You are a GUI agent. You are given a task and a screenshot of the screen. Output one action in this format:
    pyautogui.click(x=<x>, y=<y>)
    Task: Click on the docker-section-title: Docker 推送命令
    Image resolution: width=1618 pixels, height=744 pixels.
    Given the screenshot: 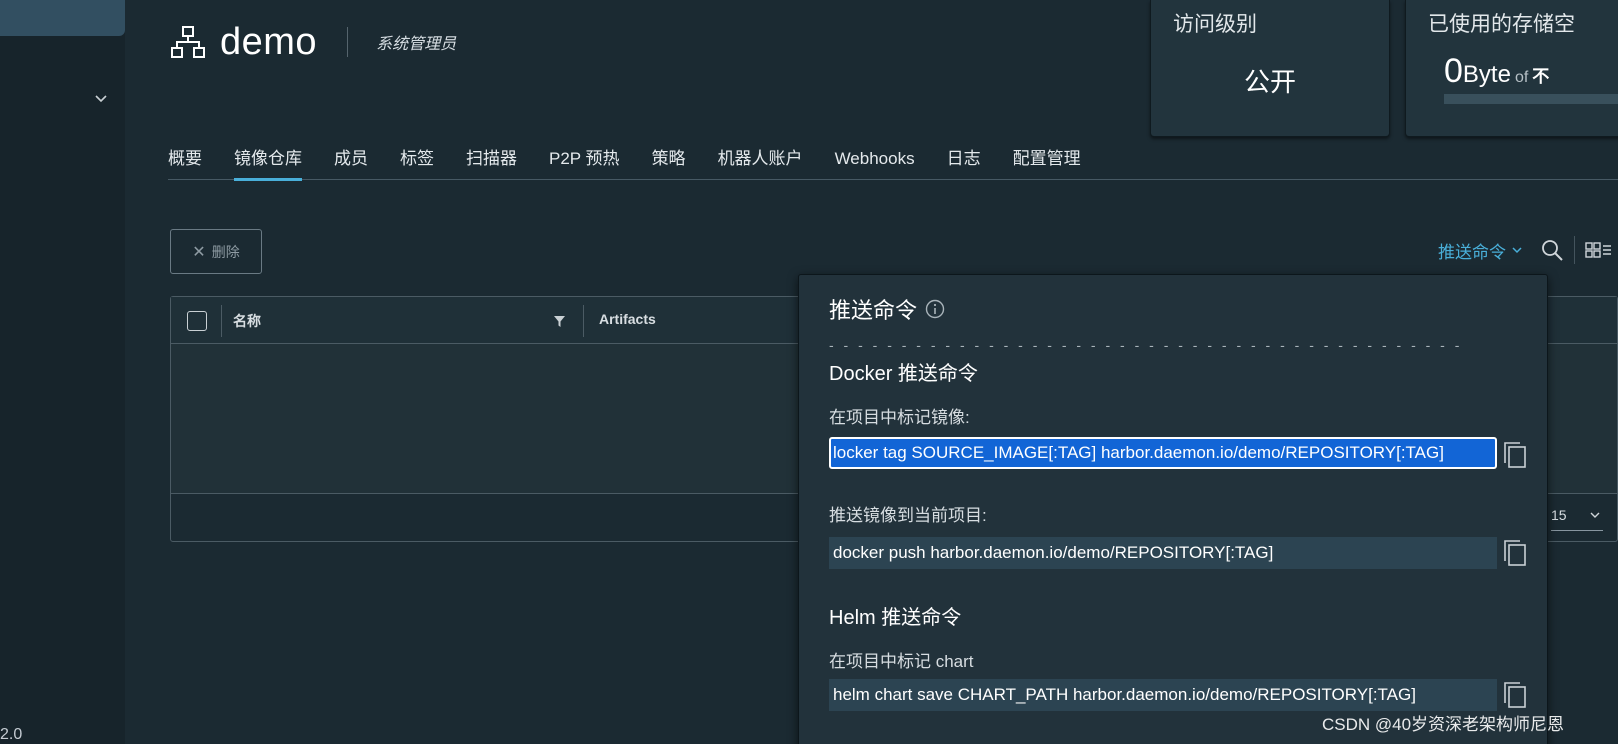 What is the action you would take?
    pyautogui.click(x=903, y=374)
    